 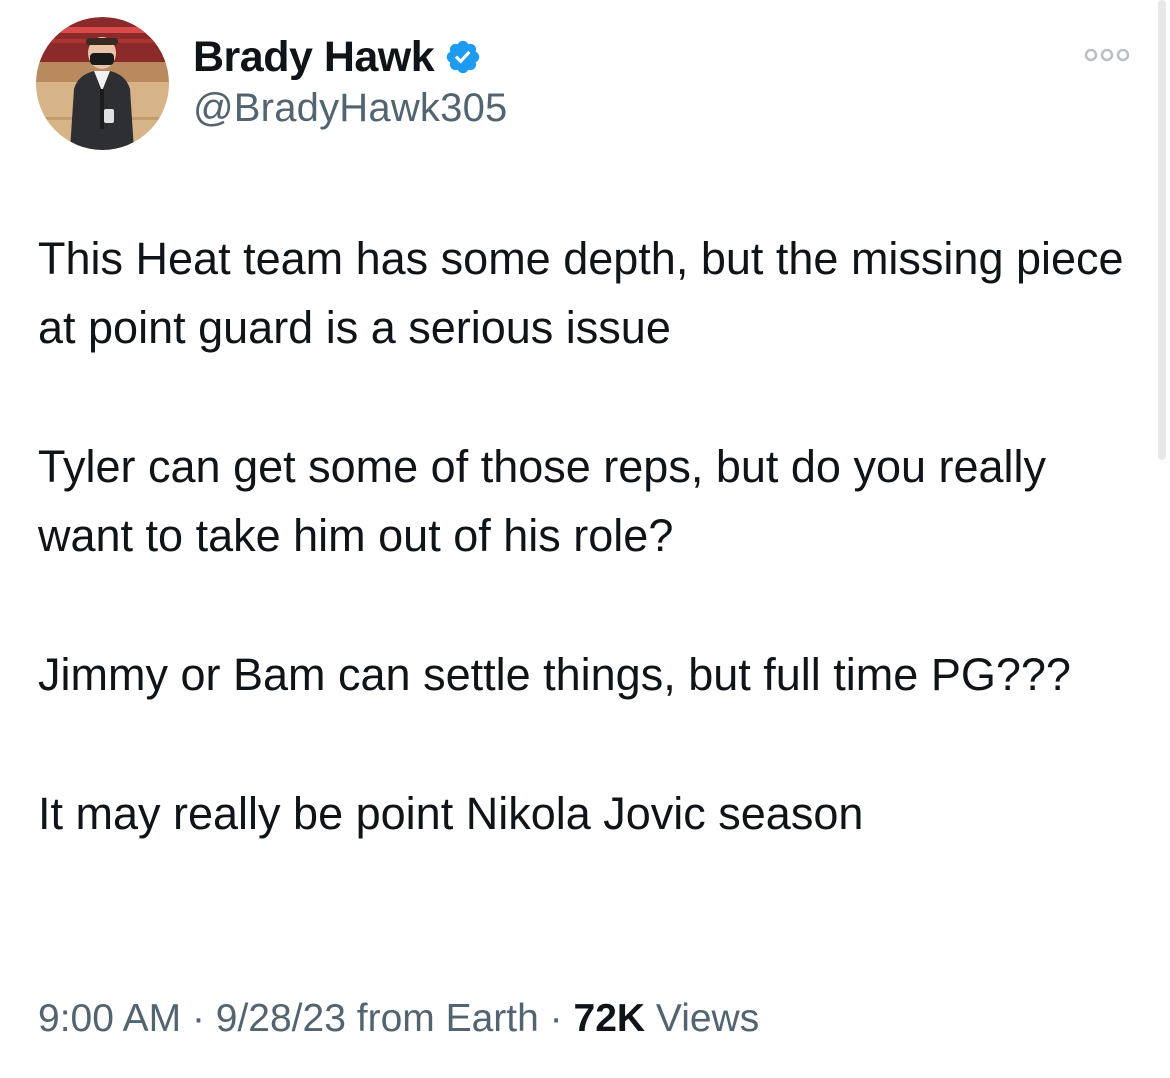 What do you see at coordinates (610, 1018) in the screenshot?
I see `views-count: 72K` at bounding box center [610, 1018].